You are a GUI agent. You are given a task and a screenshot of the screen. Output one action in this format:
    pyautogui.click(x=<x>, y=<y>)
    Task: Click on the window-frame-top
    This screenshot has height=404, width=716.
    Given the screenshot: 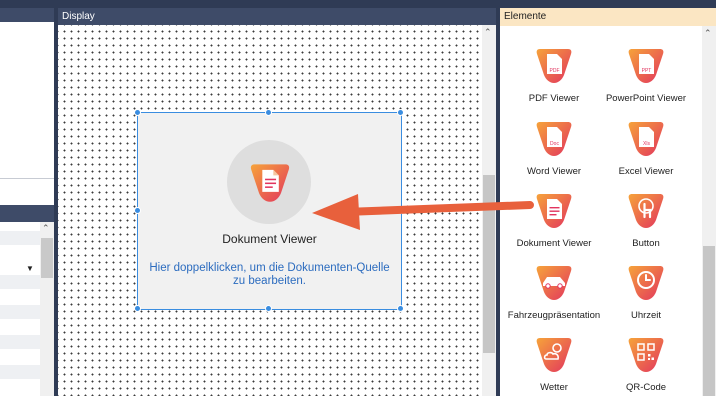 What is the action you would take?
    pyautogui.click(x=358, y=4)
    